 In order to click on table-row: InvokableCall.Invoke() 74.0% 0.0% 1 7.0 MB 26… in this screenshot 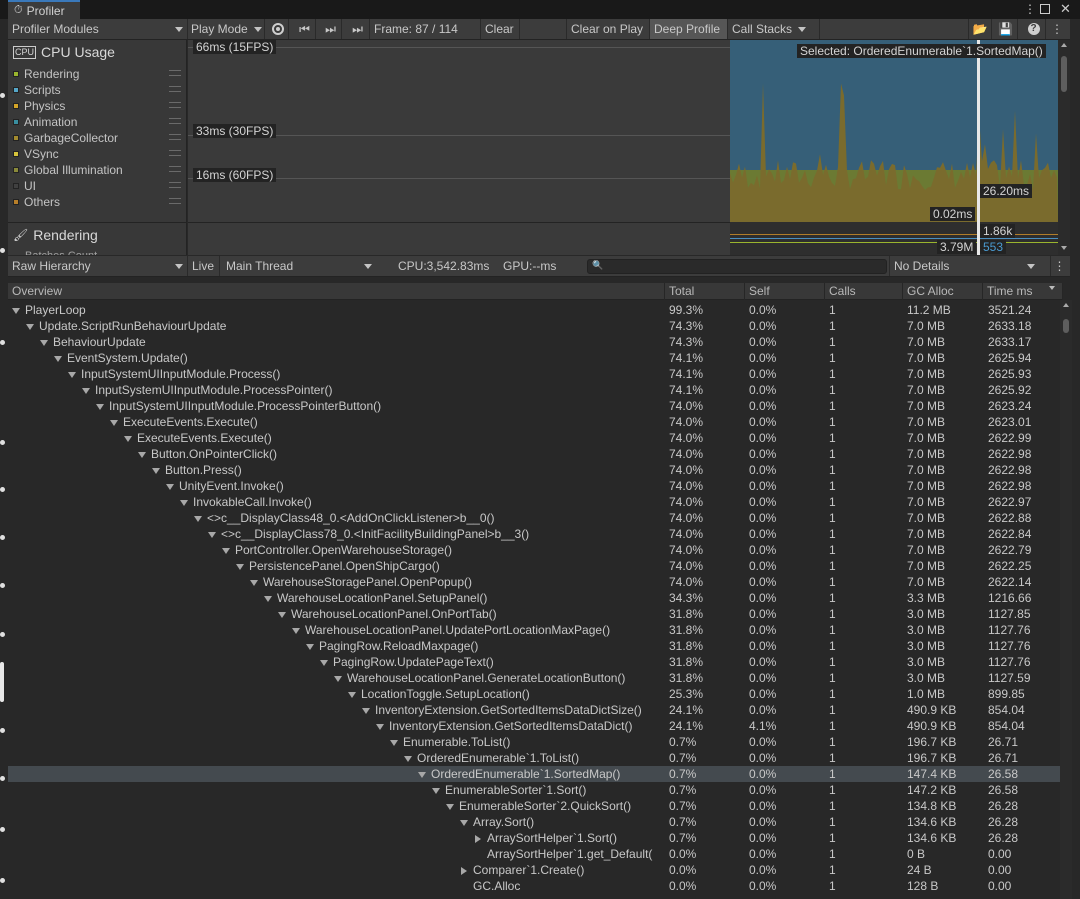, I will do `click(535, 502)`.